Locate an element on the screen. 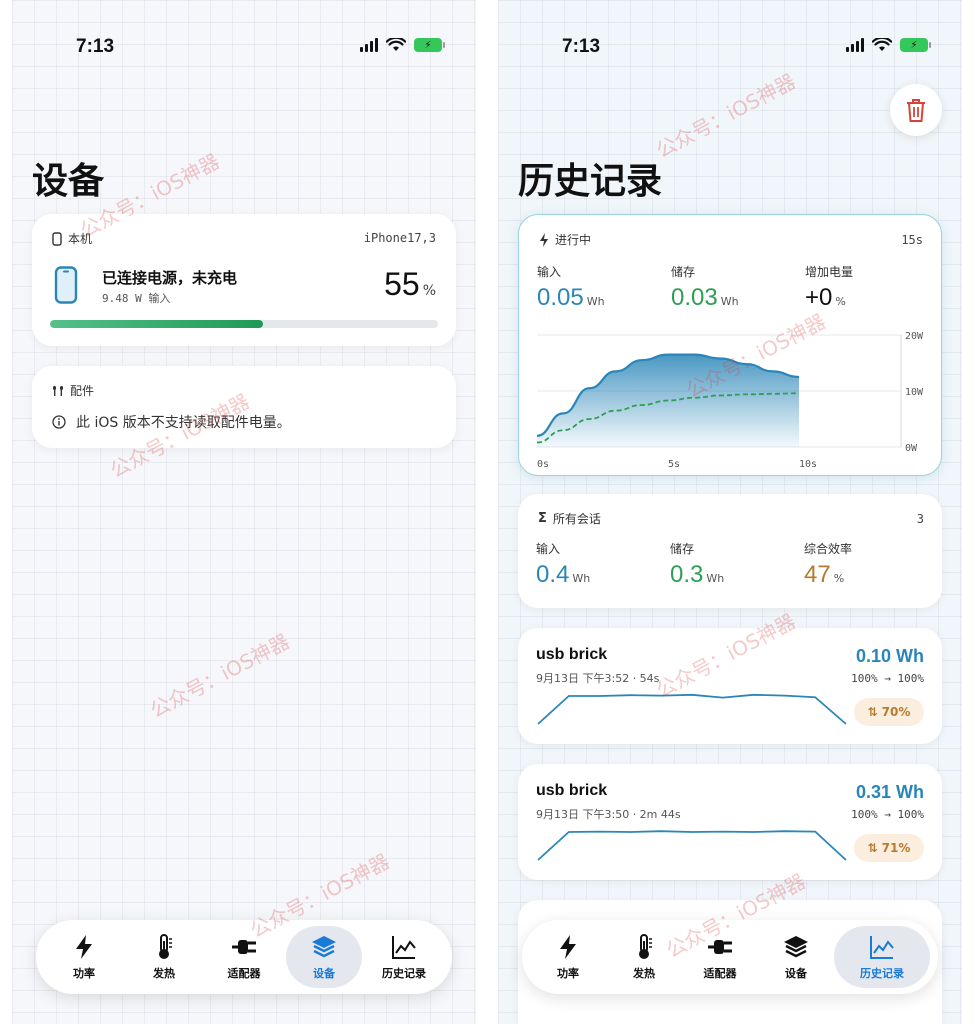 The width and height of the screenshot is (975, 1024). session-efficiency-badge: ⇅ 71% is located at coordinates (889, 848).